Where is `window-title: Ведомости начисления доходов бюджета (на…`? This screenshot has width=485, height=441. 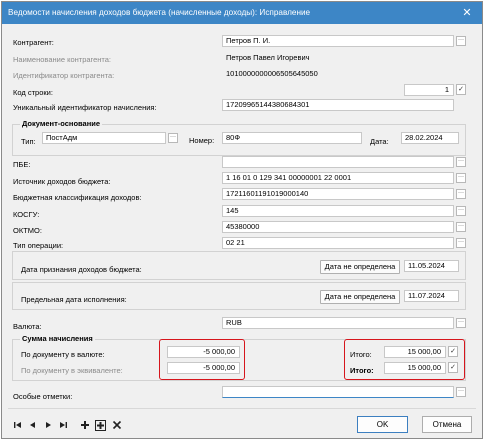
window-title: Ведомости начисления доходов бюджета (на… is located at coordinates (159, 12).